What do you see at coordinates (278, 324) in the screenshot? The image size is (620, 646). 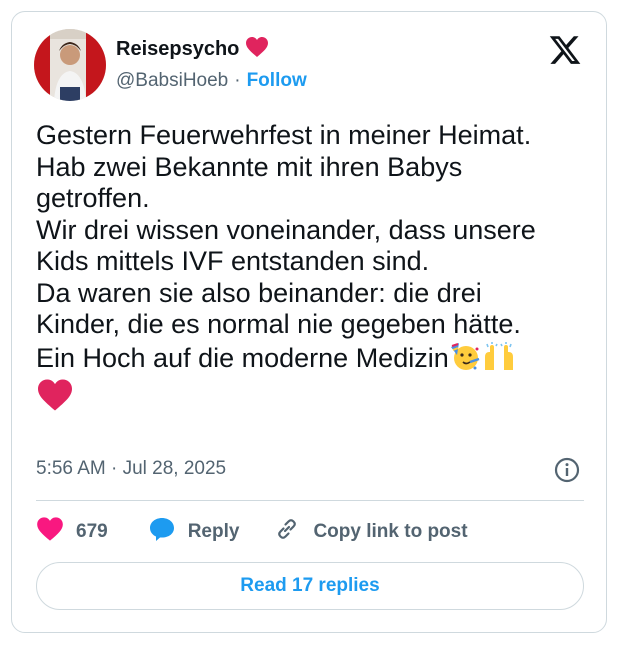 I see `tweet-line: Kinder, die es normal nie gegeben hätte.` at bounding box center [278, 324].